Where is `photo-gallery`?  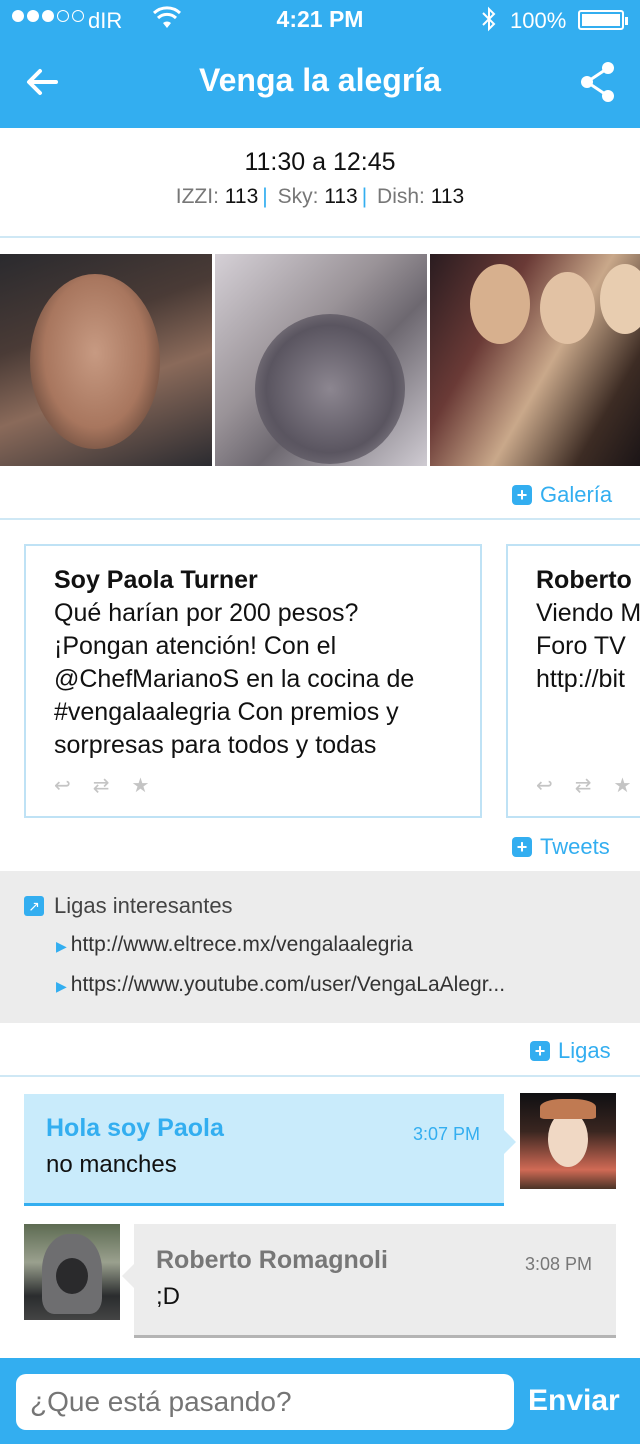 photo-gallery is located at coordinates (320, 360).